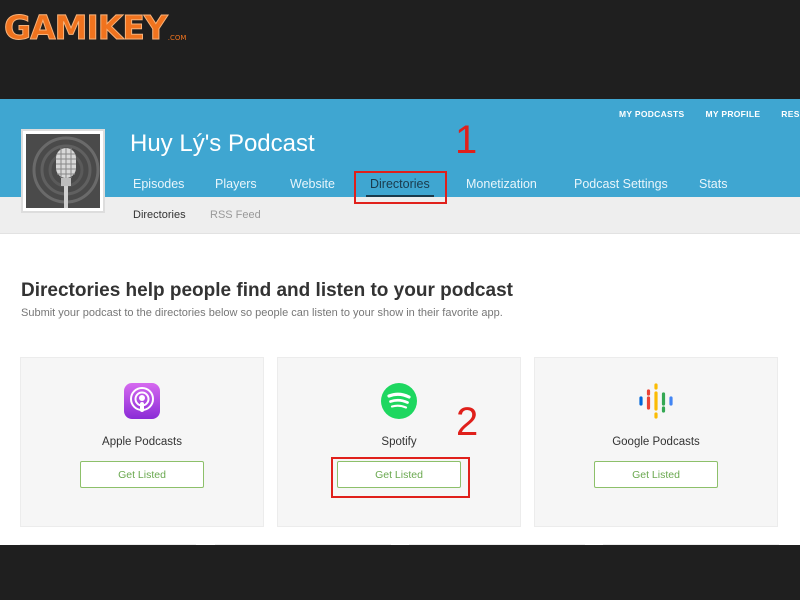 The image size is (800, 600). Describe the element at coordinates (466, 140) in the screenshot. I see `annotation-number-1: 1` at that location.